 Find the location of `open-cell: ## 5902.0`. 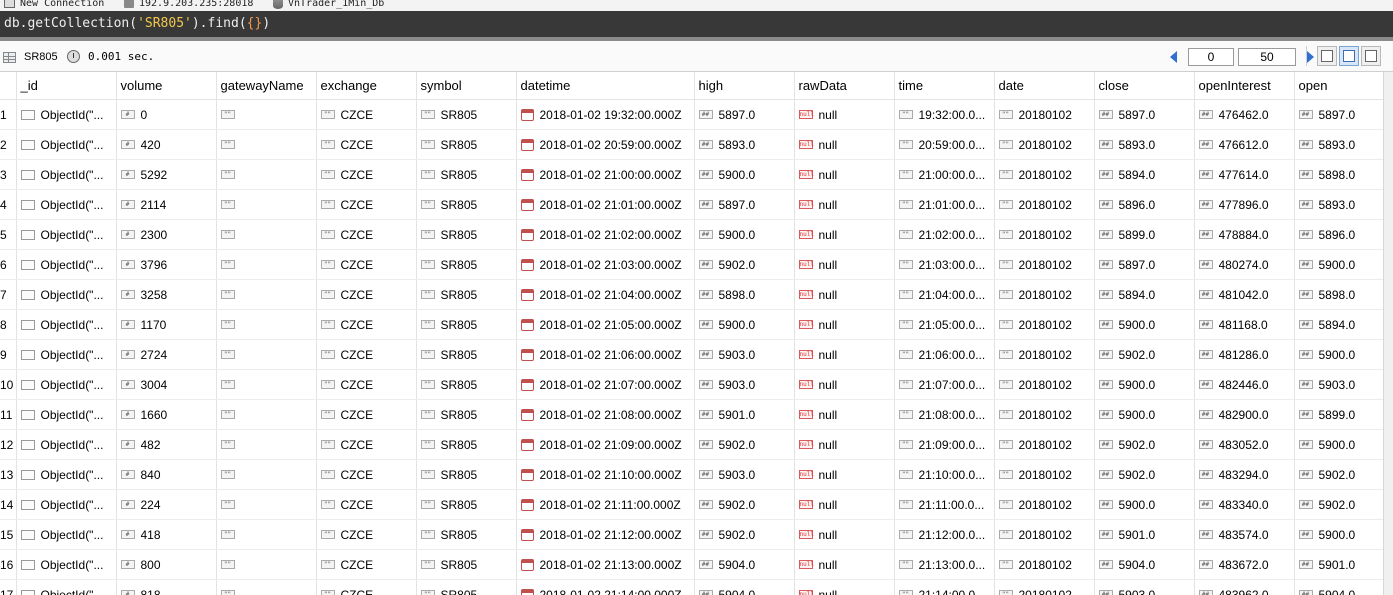

open-cell: ## 5902.0 is located at coordinates (1339, 474).